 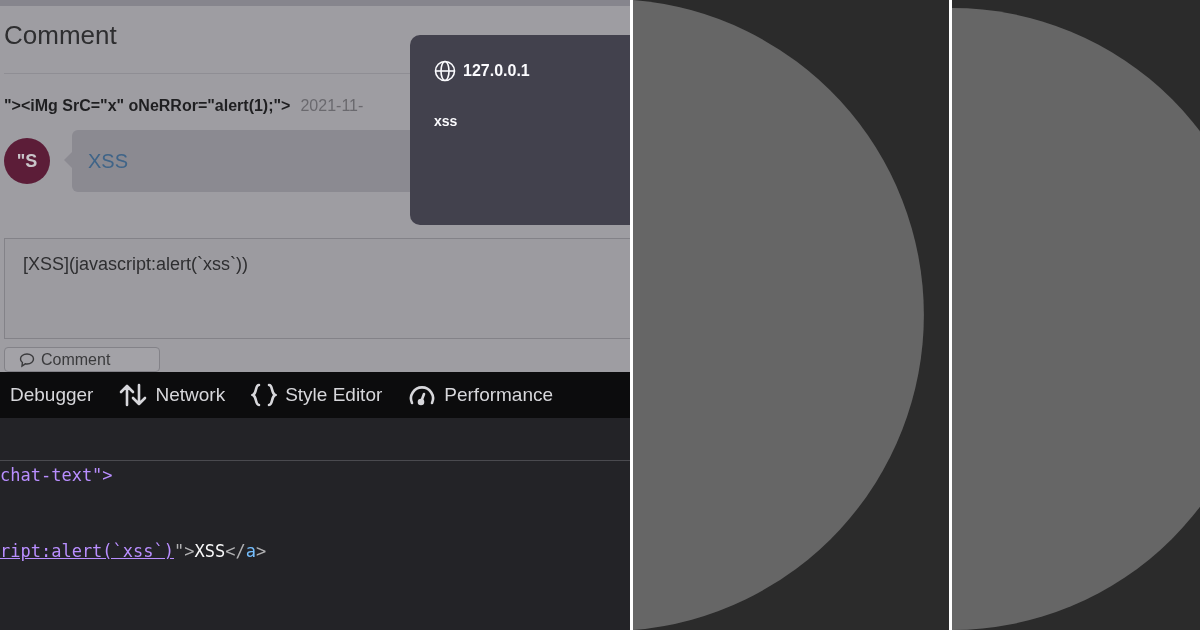 I want to click on up-down-arrows-icon, so click(x=133, y=395).